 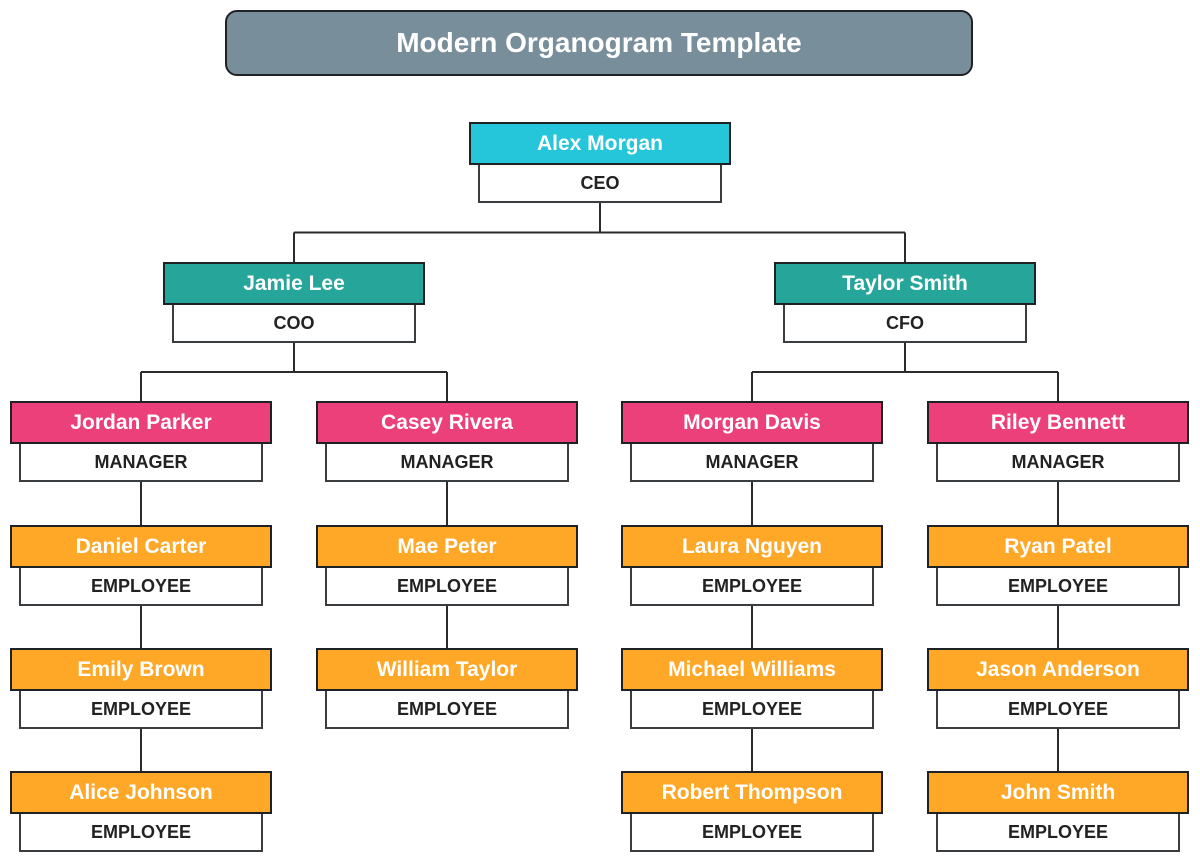 What do you see at coordinates (1058, 792) in the screenshot?
I see `node-name: John Smith` at bounding box center [1058, 792].